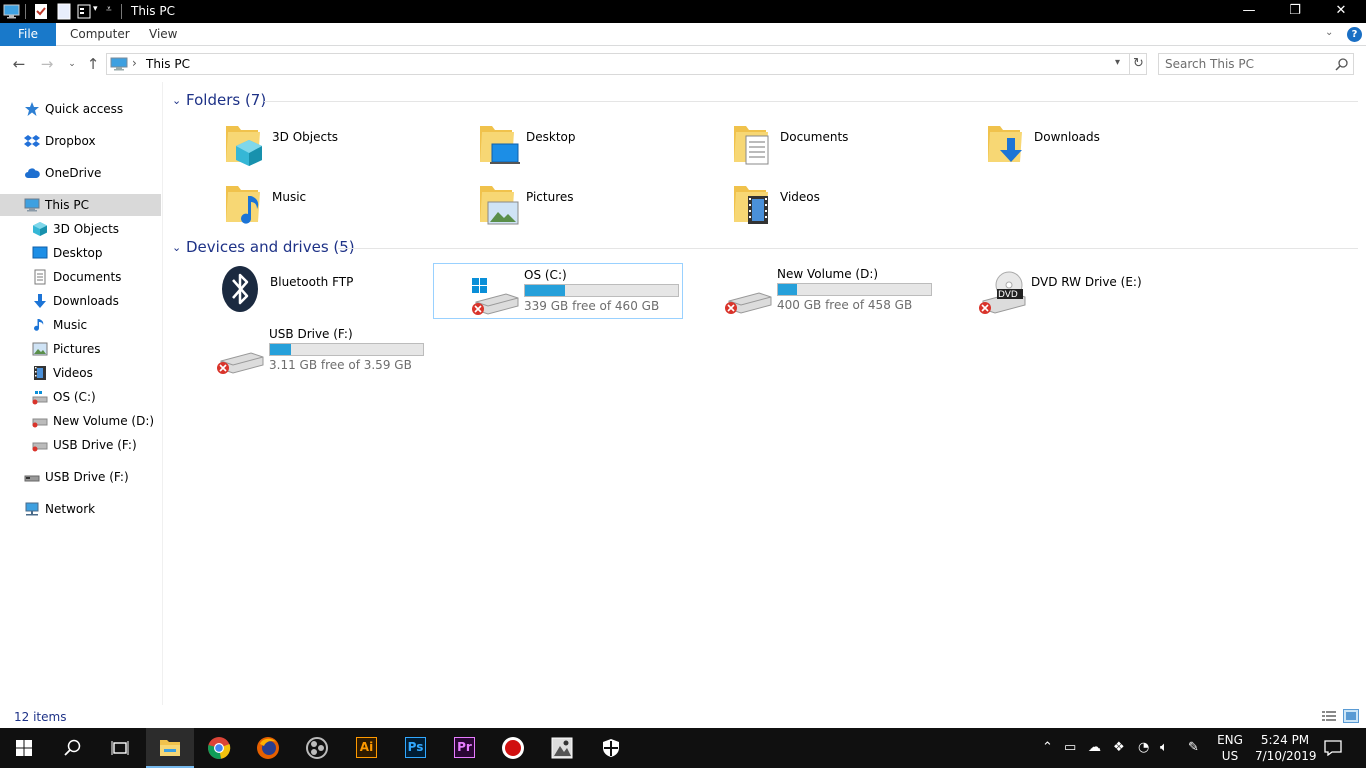 The image size is (1366, 768). What do you see at coordinates (1245, 64) in the screenshot?
I see `search-input` at bounding box center [1245, 64].